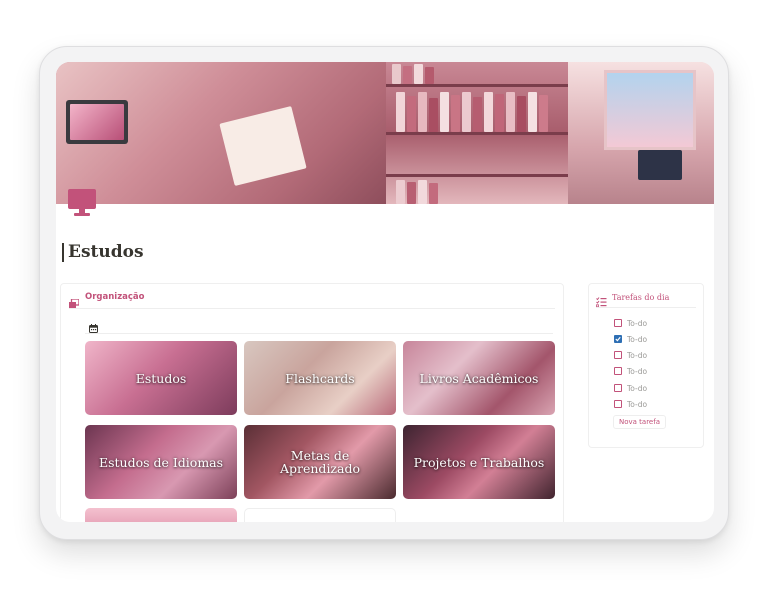  I want to click on gallery-card-flashcards: Flashcards, so click(320, 378).